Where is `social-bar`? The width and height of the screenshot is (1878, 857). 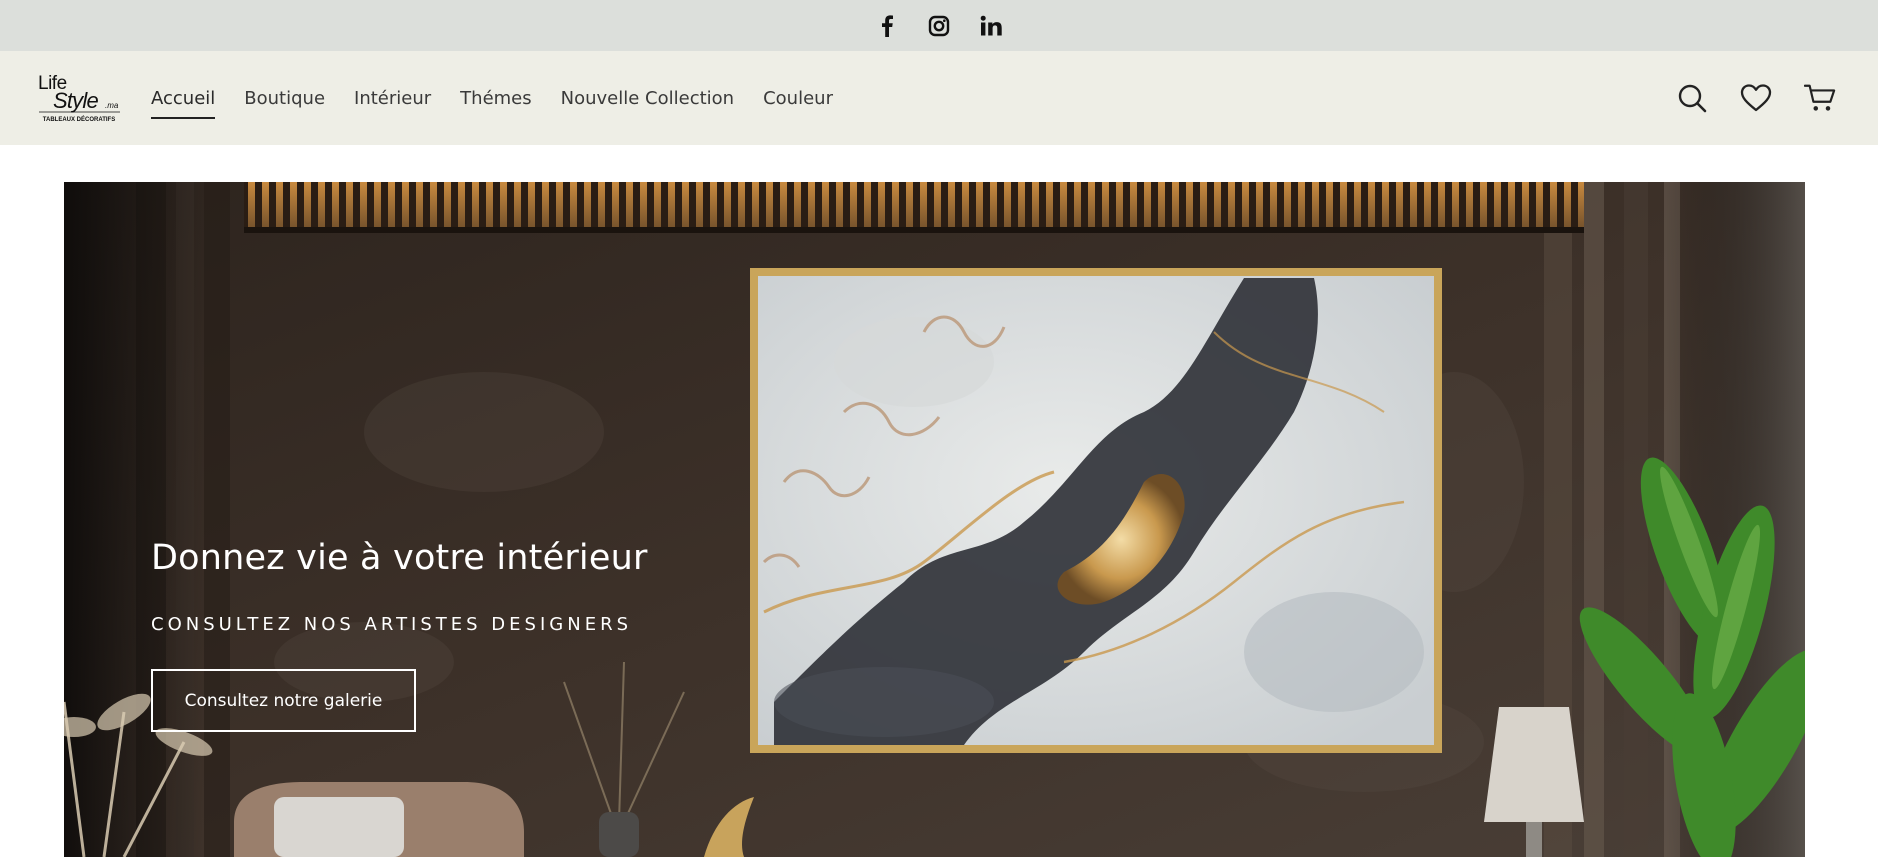
social-bar is located at coordinates (939, 25).